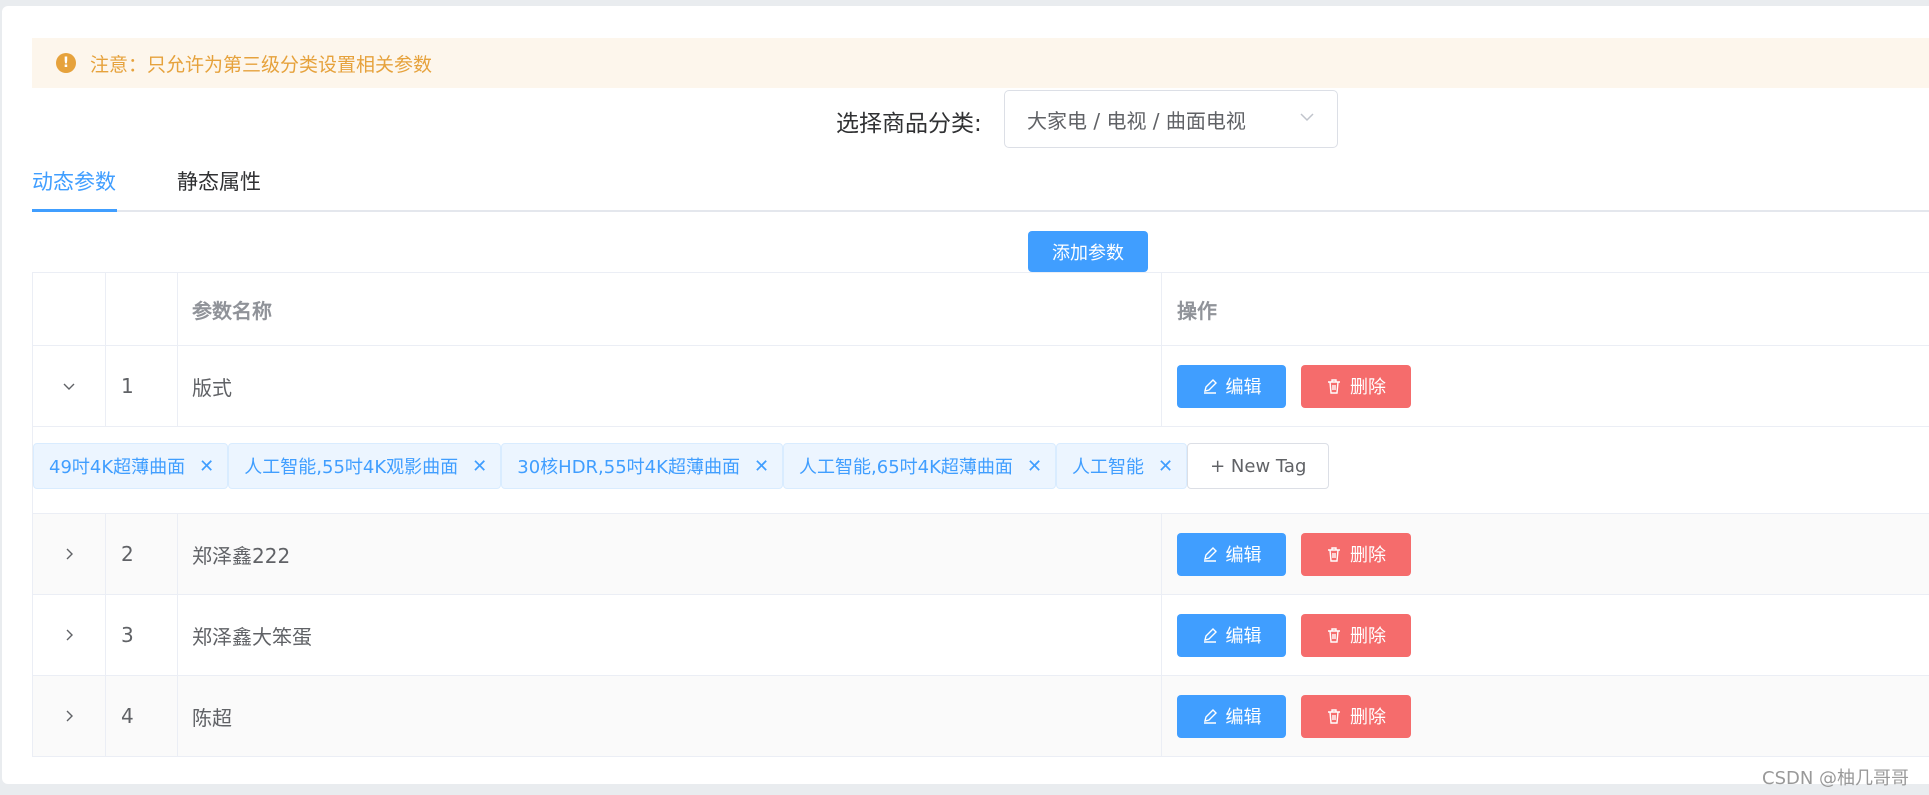  I want to click on table-header: 参数名称 操作, so click(981, 309).